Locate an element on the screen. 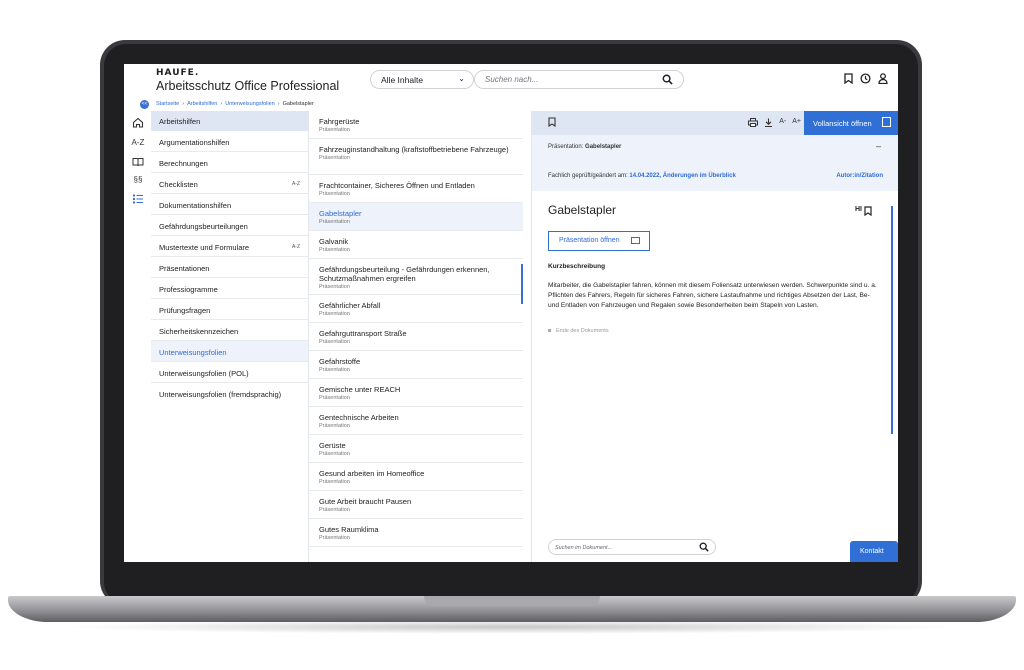  category-item: Prüfungsfragen is located at coordinates (229, 309).